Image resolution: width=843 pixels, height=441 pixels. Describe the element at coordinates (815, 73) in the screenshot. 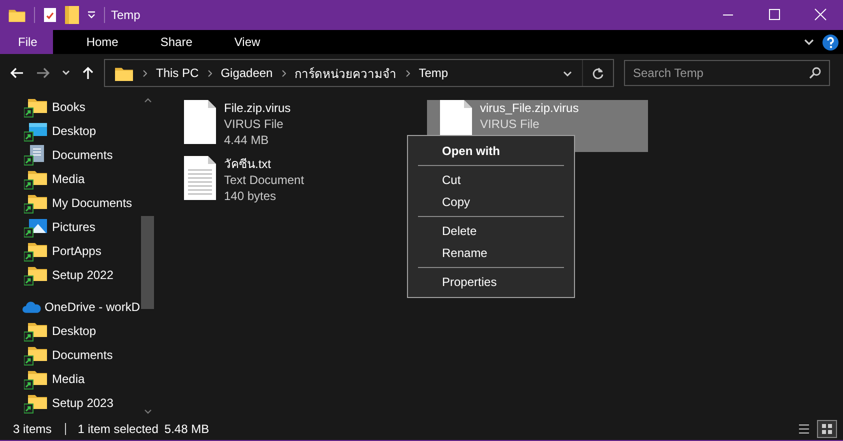

I see `search-icon` at that location.